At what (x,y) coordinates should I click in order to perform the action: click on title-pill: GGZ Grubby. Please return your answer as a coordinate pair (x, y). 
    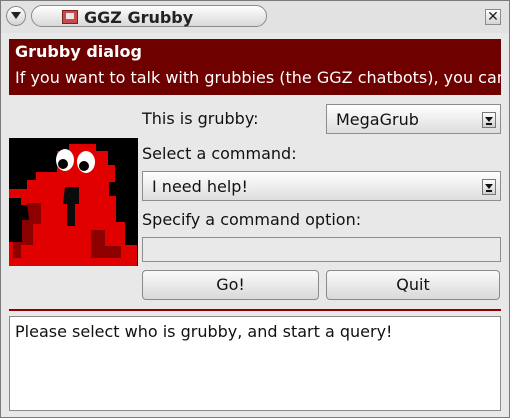
    Looking at the image, I should click on (149, 16).